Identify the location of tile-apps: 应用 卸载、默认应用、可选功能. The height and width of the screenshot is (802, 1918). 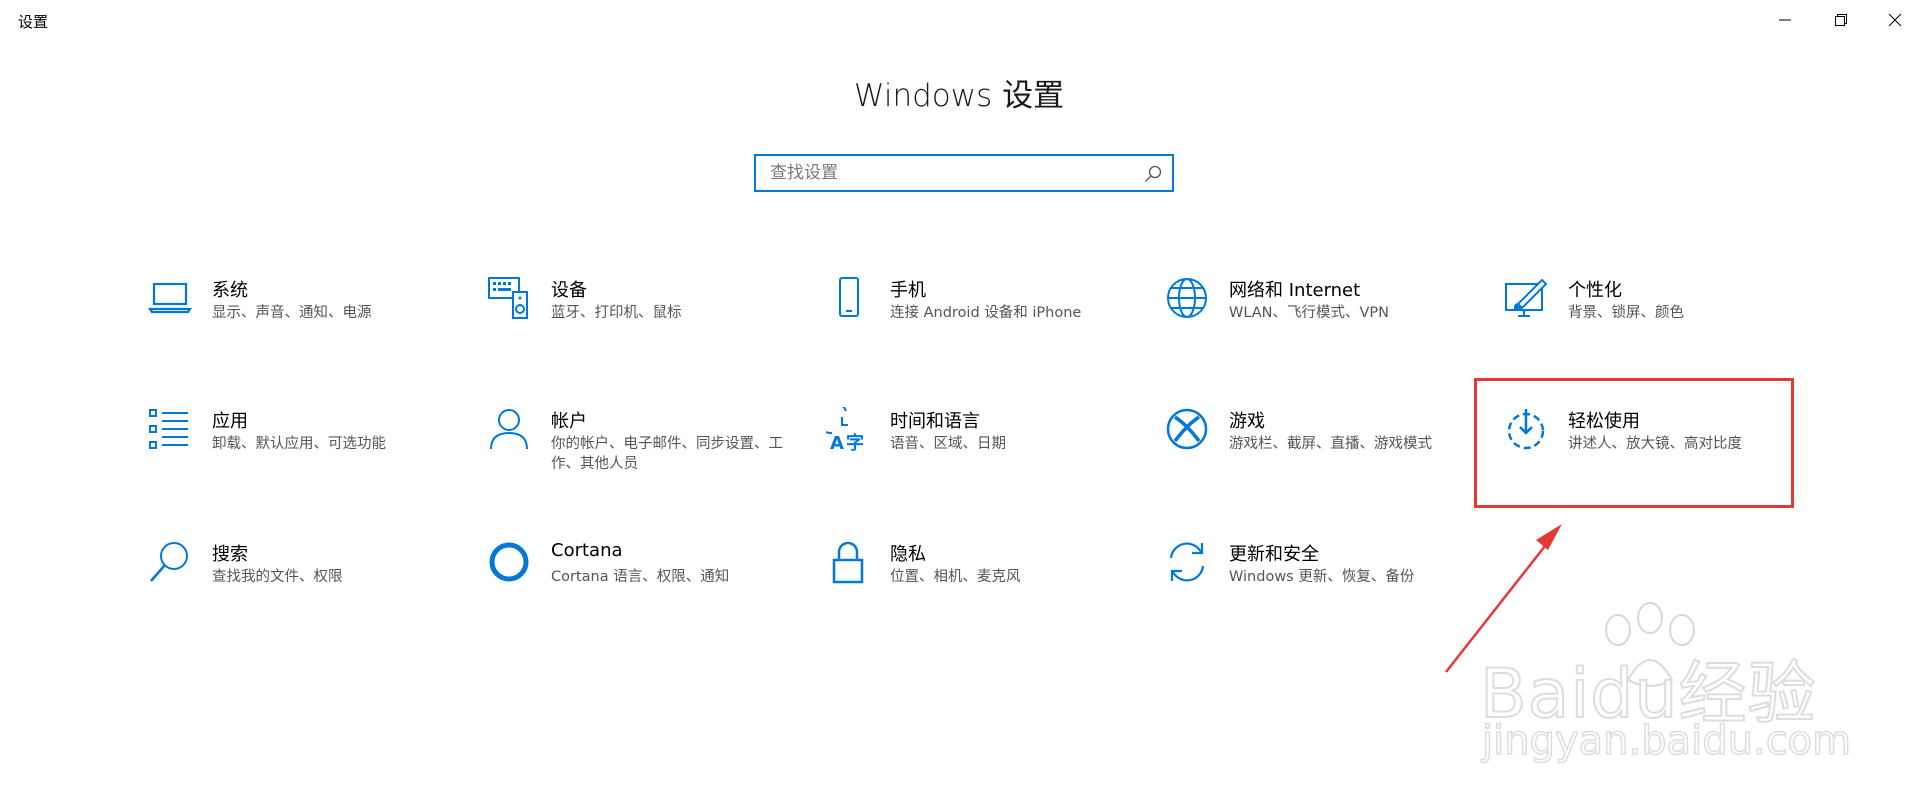
(308, 457).